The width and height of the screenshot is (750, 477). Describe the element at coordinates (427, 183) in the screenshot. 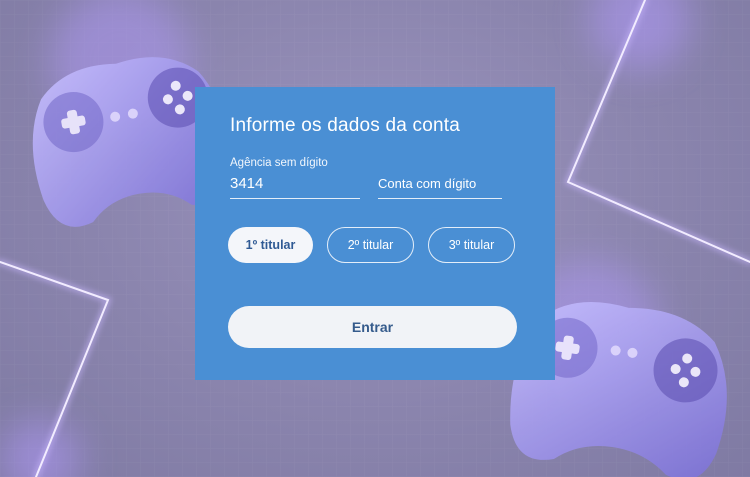

I see `conta-input: Conta com dígito` at that location.